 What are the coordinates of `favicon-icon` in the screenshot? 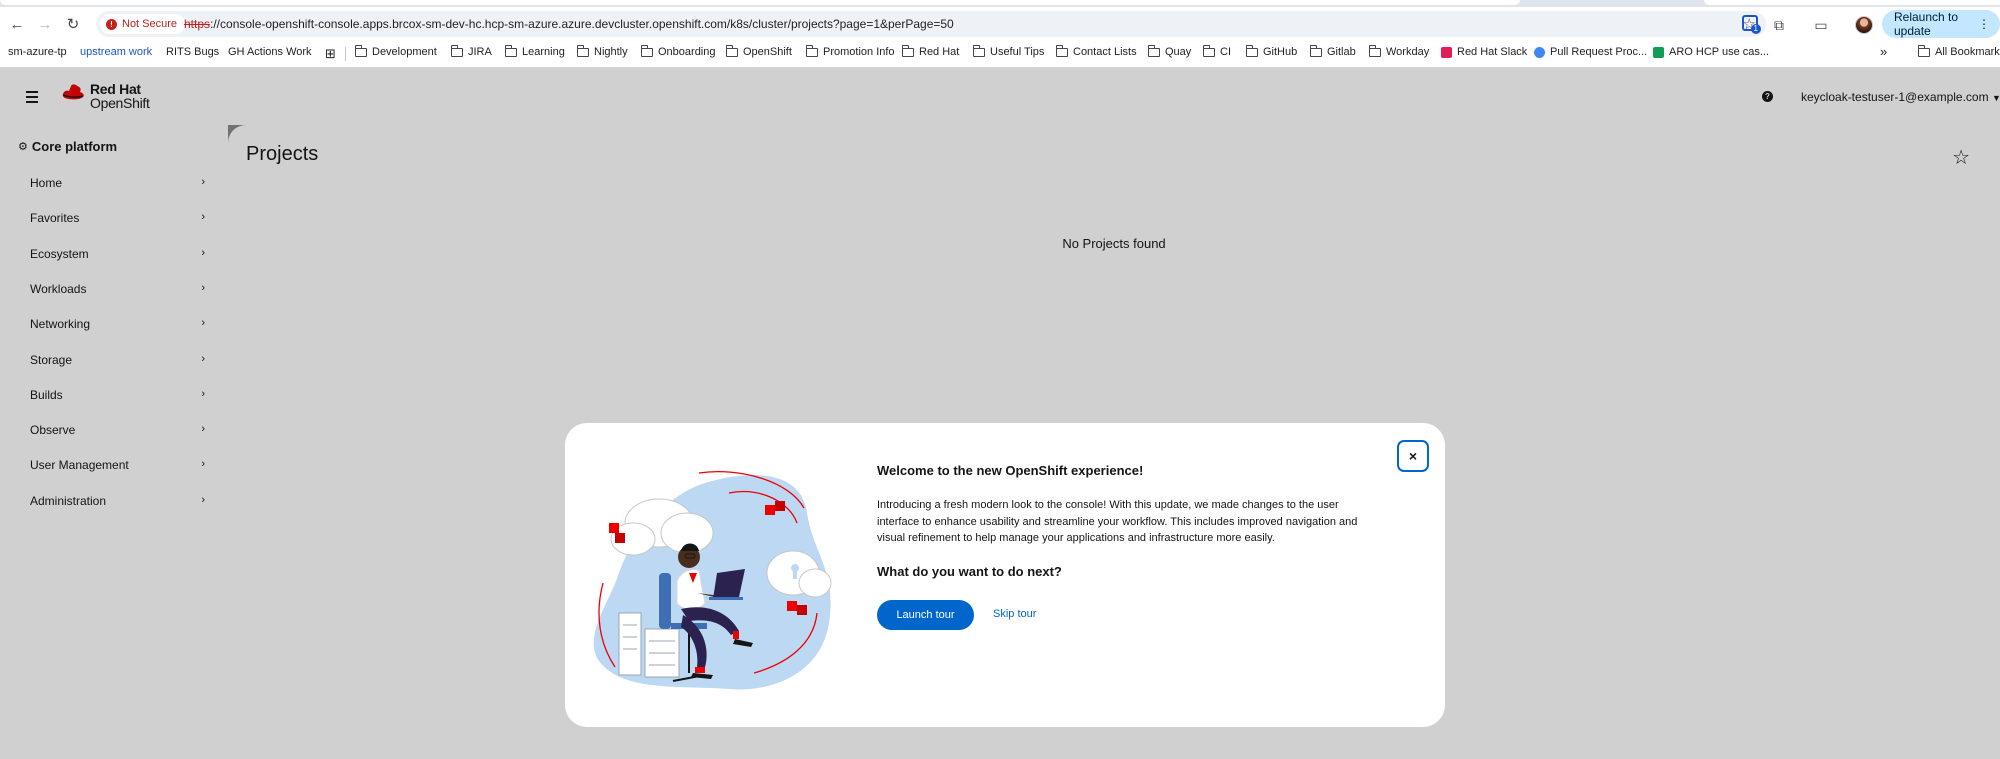 It's located at (1539, 52).